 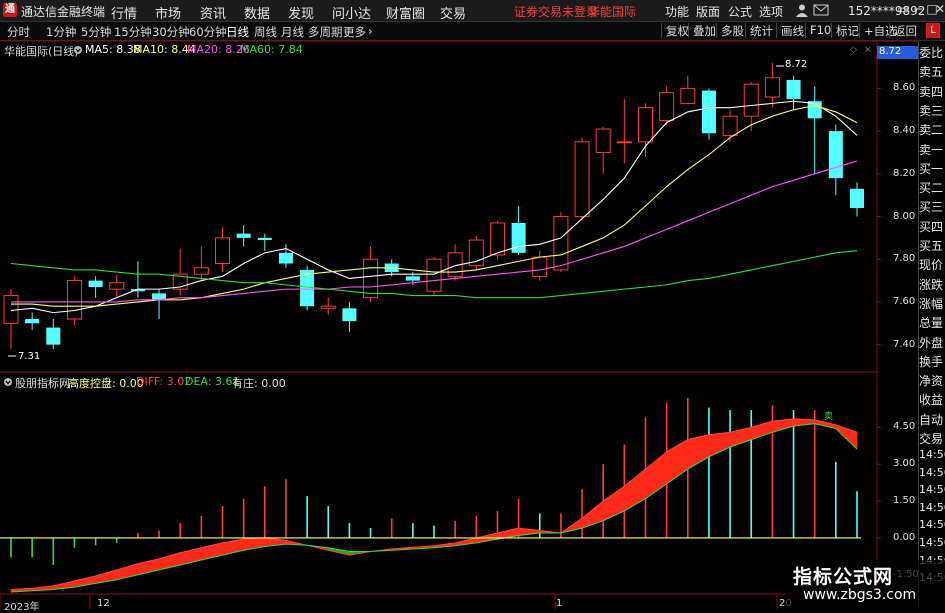 What do you see at coordinates (932, 438) in the screenshot?
I see `right-panel-item: 交易` at bounding box center [932, 438].